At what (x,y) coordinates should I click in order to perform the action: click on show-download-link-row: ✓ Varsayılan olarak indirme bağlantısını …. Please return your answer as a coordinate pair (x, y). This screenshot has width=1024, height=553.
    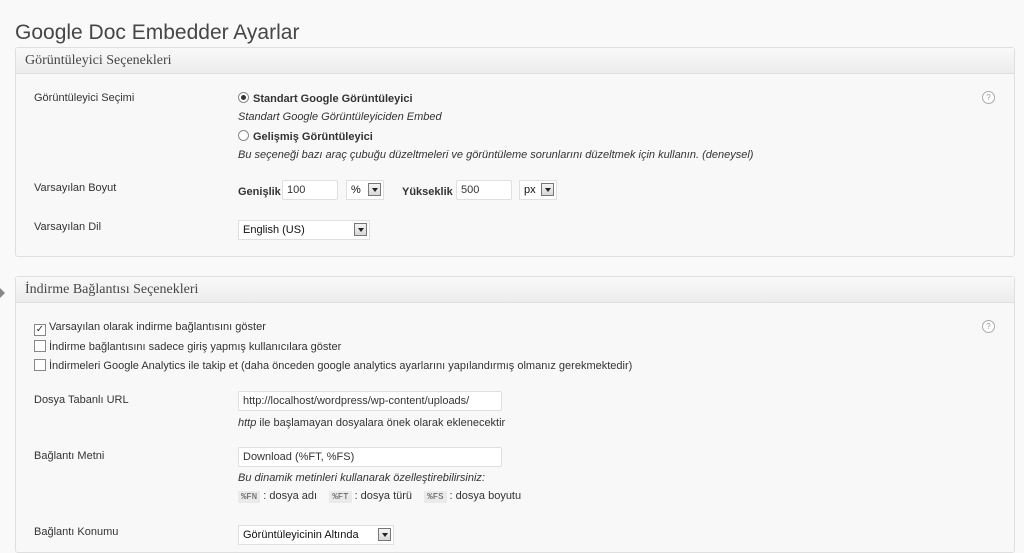
    Looking at the image, I should click on (150, 328).